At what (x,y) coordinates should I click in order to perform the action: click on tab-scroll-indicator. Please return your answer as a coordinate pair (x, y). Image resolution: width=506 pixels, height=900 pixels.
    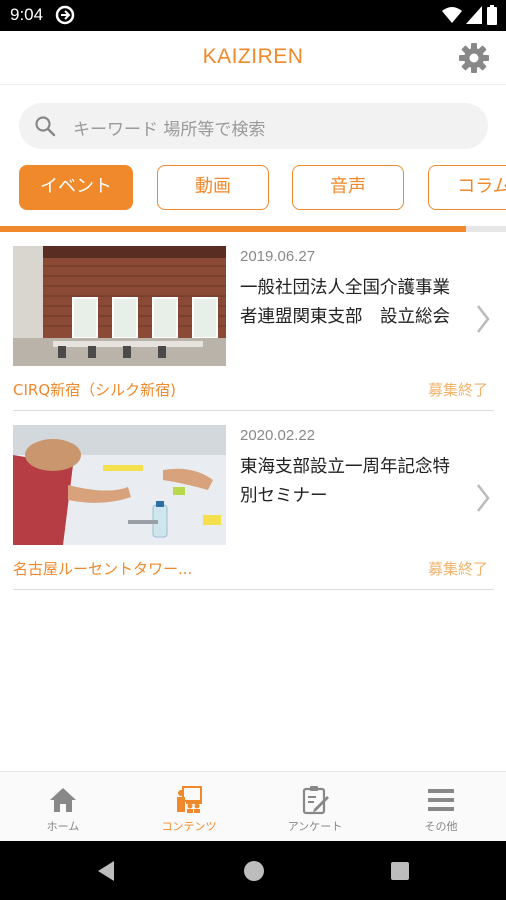
    Looking at the image, I should click on (253, 229).